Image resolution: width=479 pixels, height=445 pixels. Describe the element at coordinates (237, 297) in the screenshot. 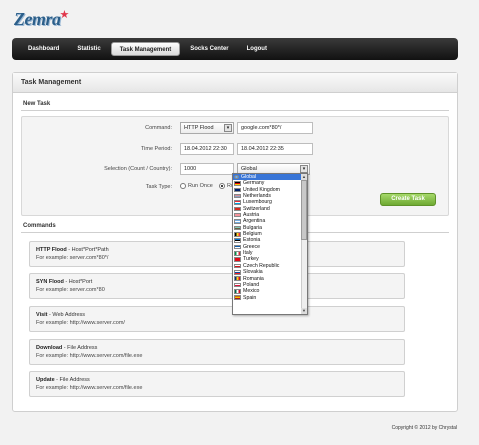

I see `spain-flag-icon` at that location.